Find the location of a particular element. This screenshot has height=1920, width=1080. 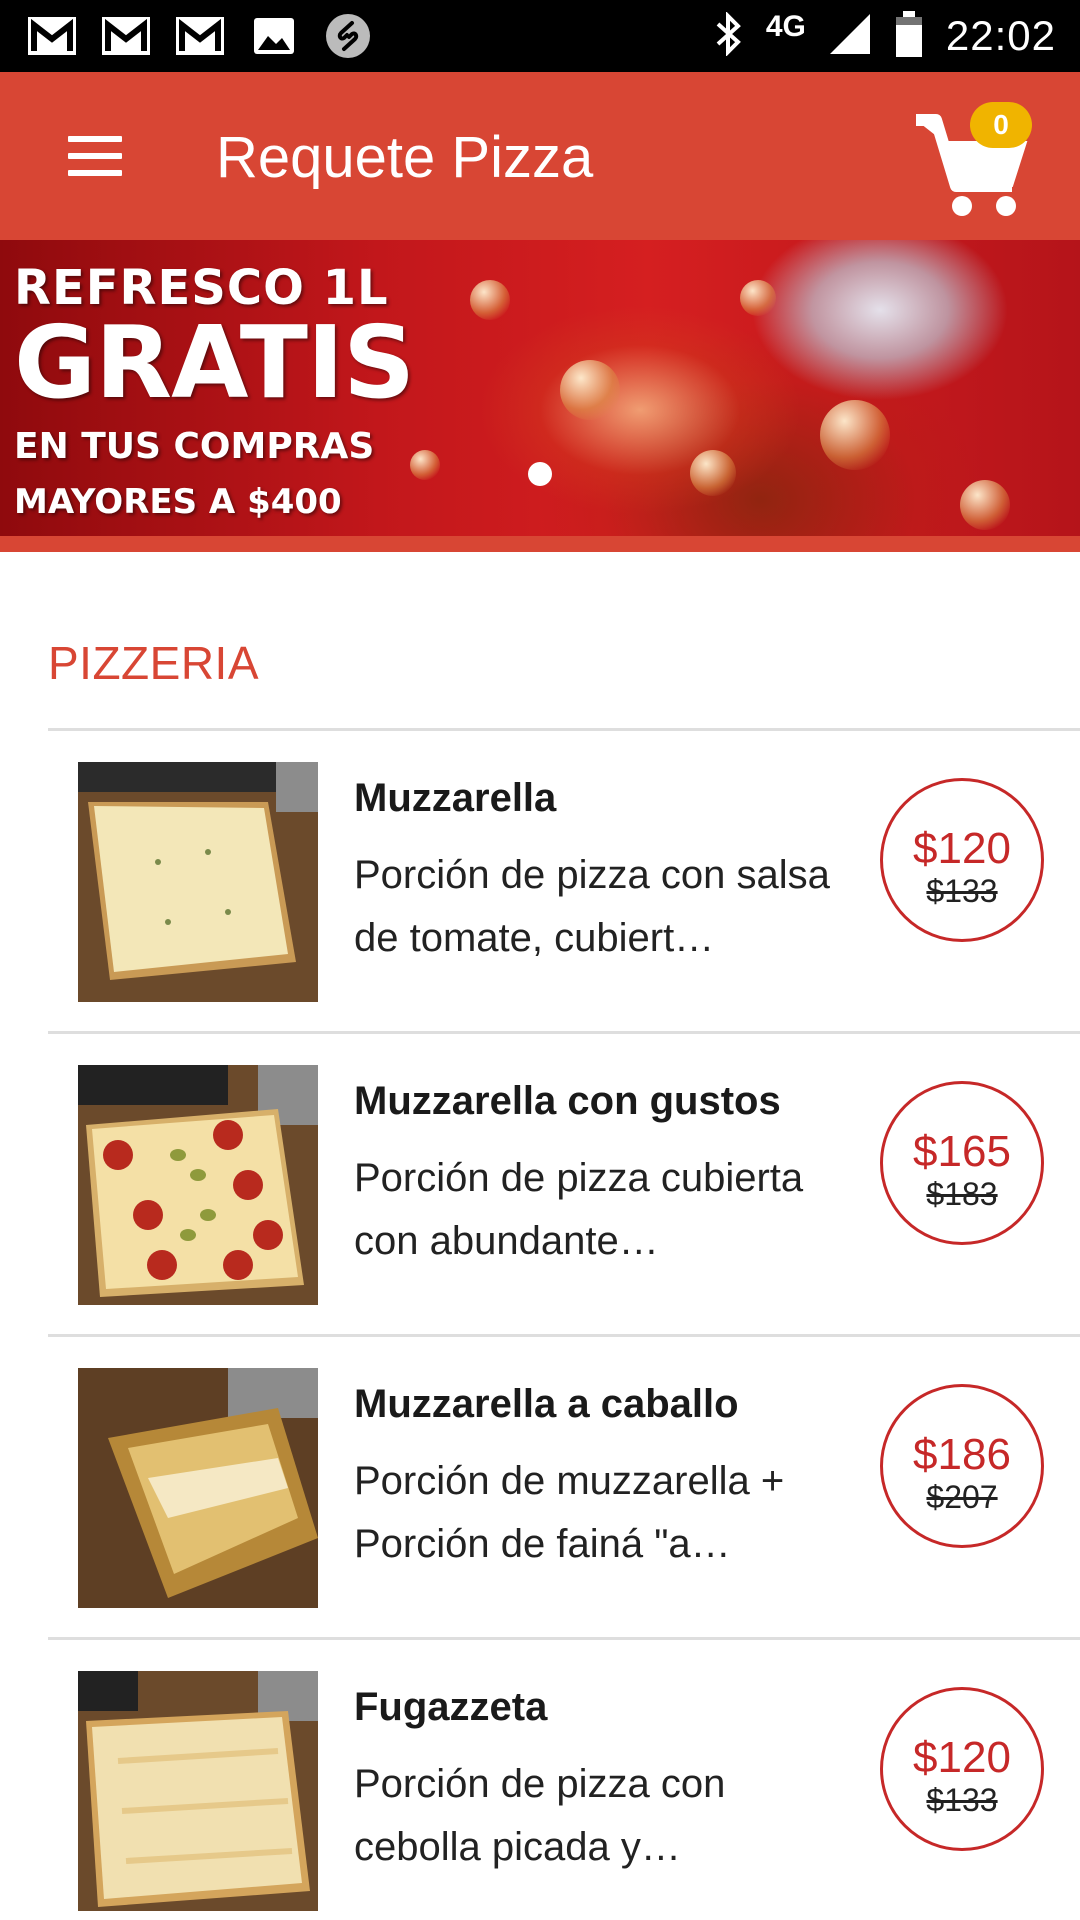

item-original-price: $183 is located at coordinates (962, 1194).